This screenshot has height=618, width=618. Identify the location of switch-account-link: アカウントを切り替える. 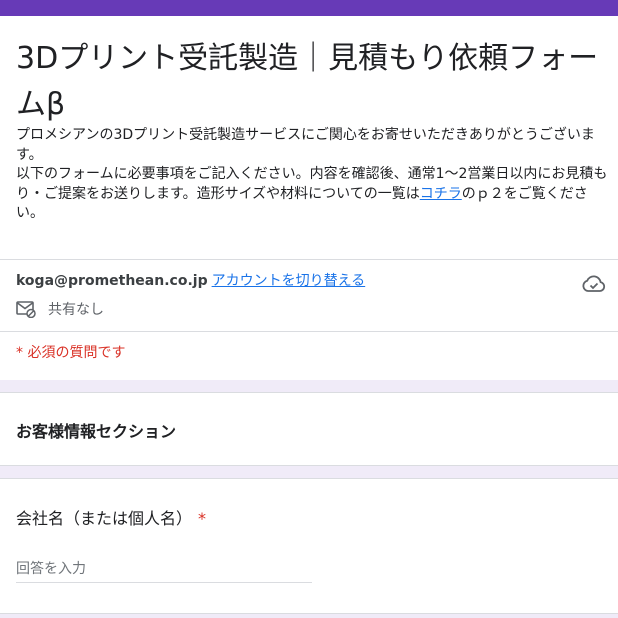
(289, 281).